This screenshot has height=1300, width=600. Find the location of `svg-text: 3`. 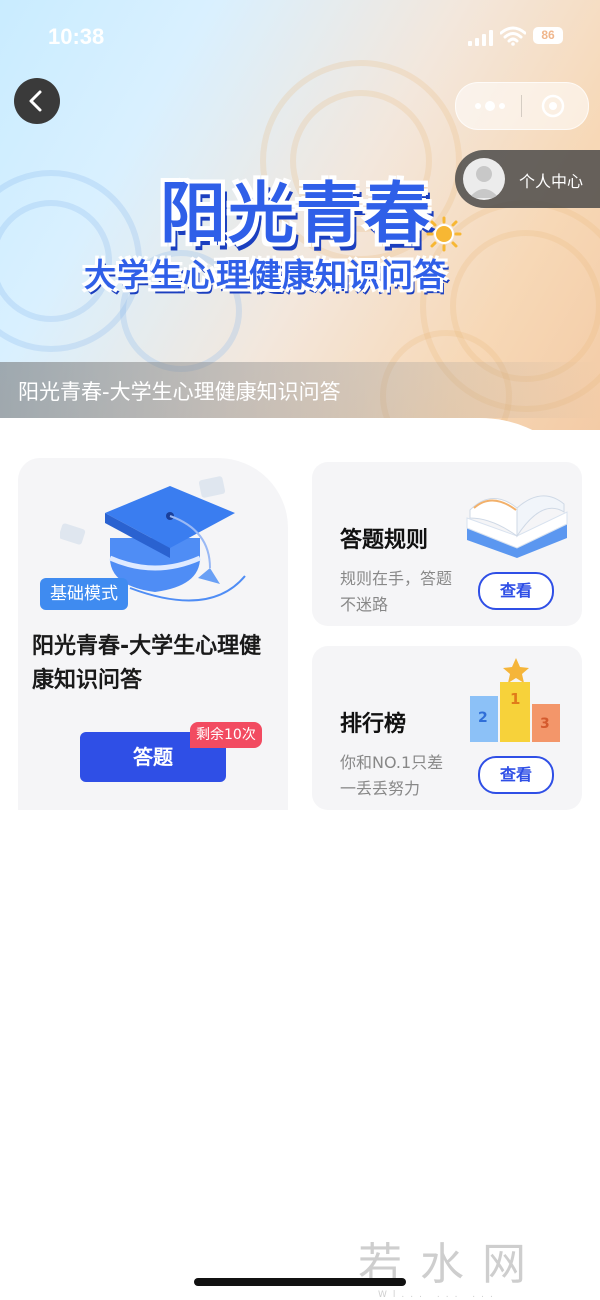

svg-text: 3 is located at coordinates (545, 724).